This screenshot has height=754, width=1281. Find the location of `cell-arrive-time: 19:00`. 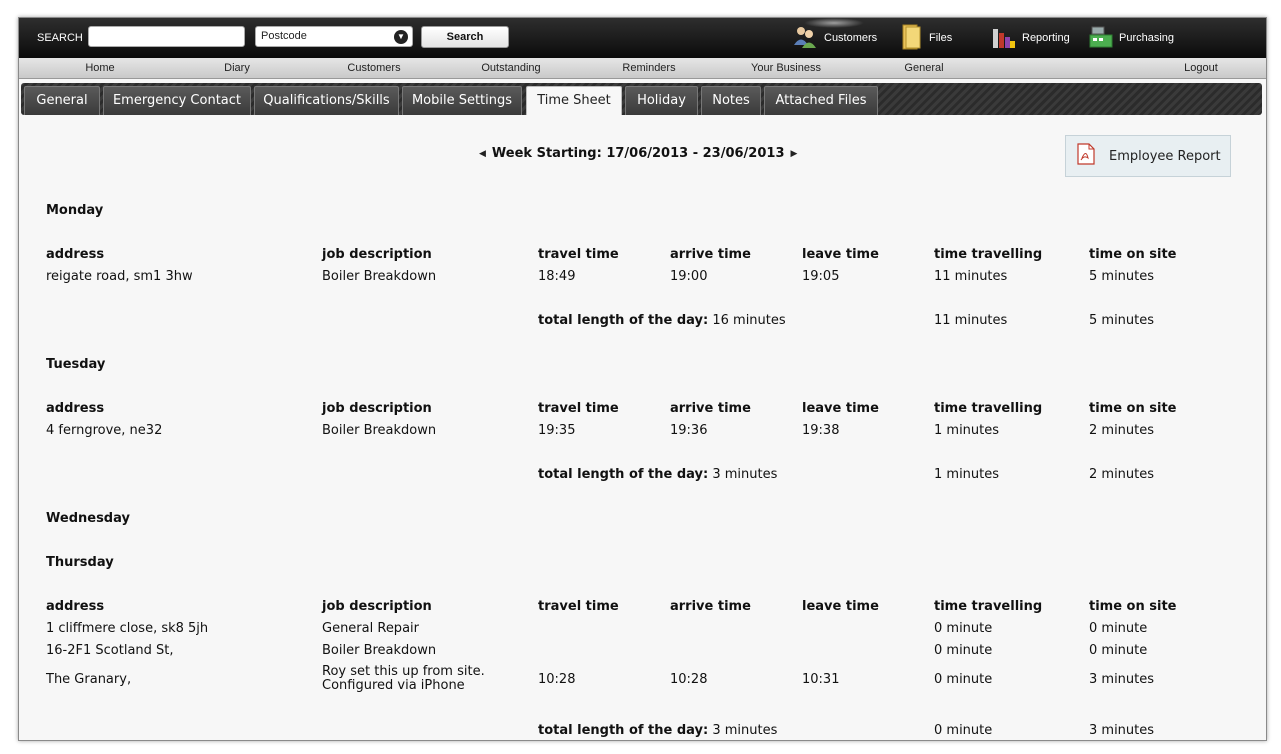

cell-arrive-time: 19:00 is located at coordinates (689, 276).